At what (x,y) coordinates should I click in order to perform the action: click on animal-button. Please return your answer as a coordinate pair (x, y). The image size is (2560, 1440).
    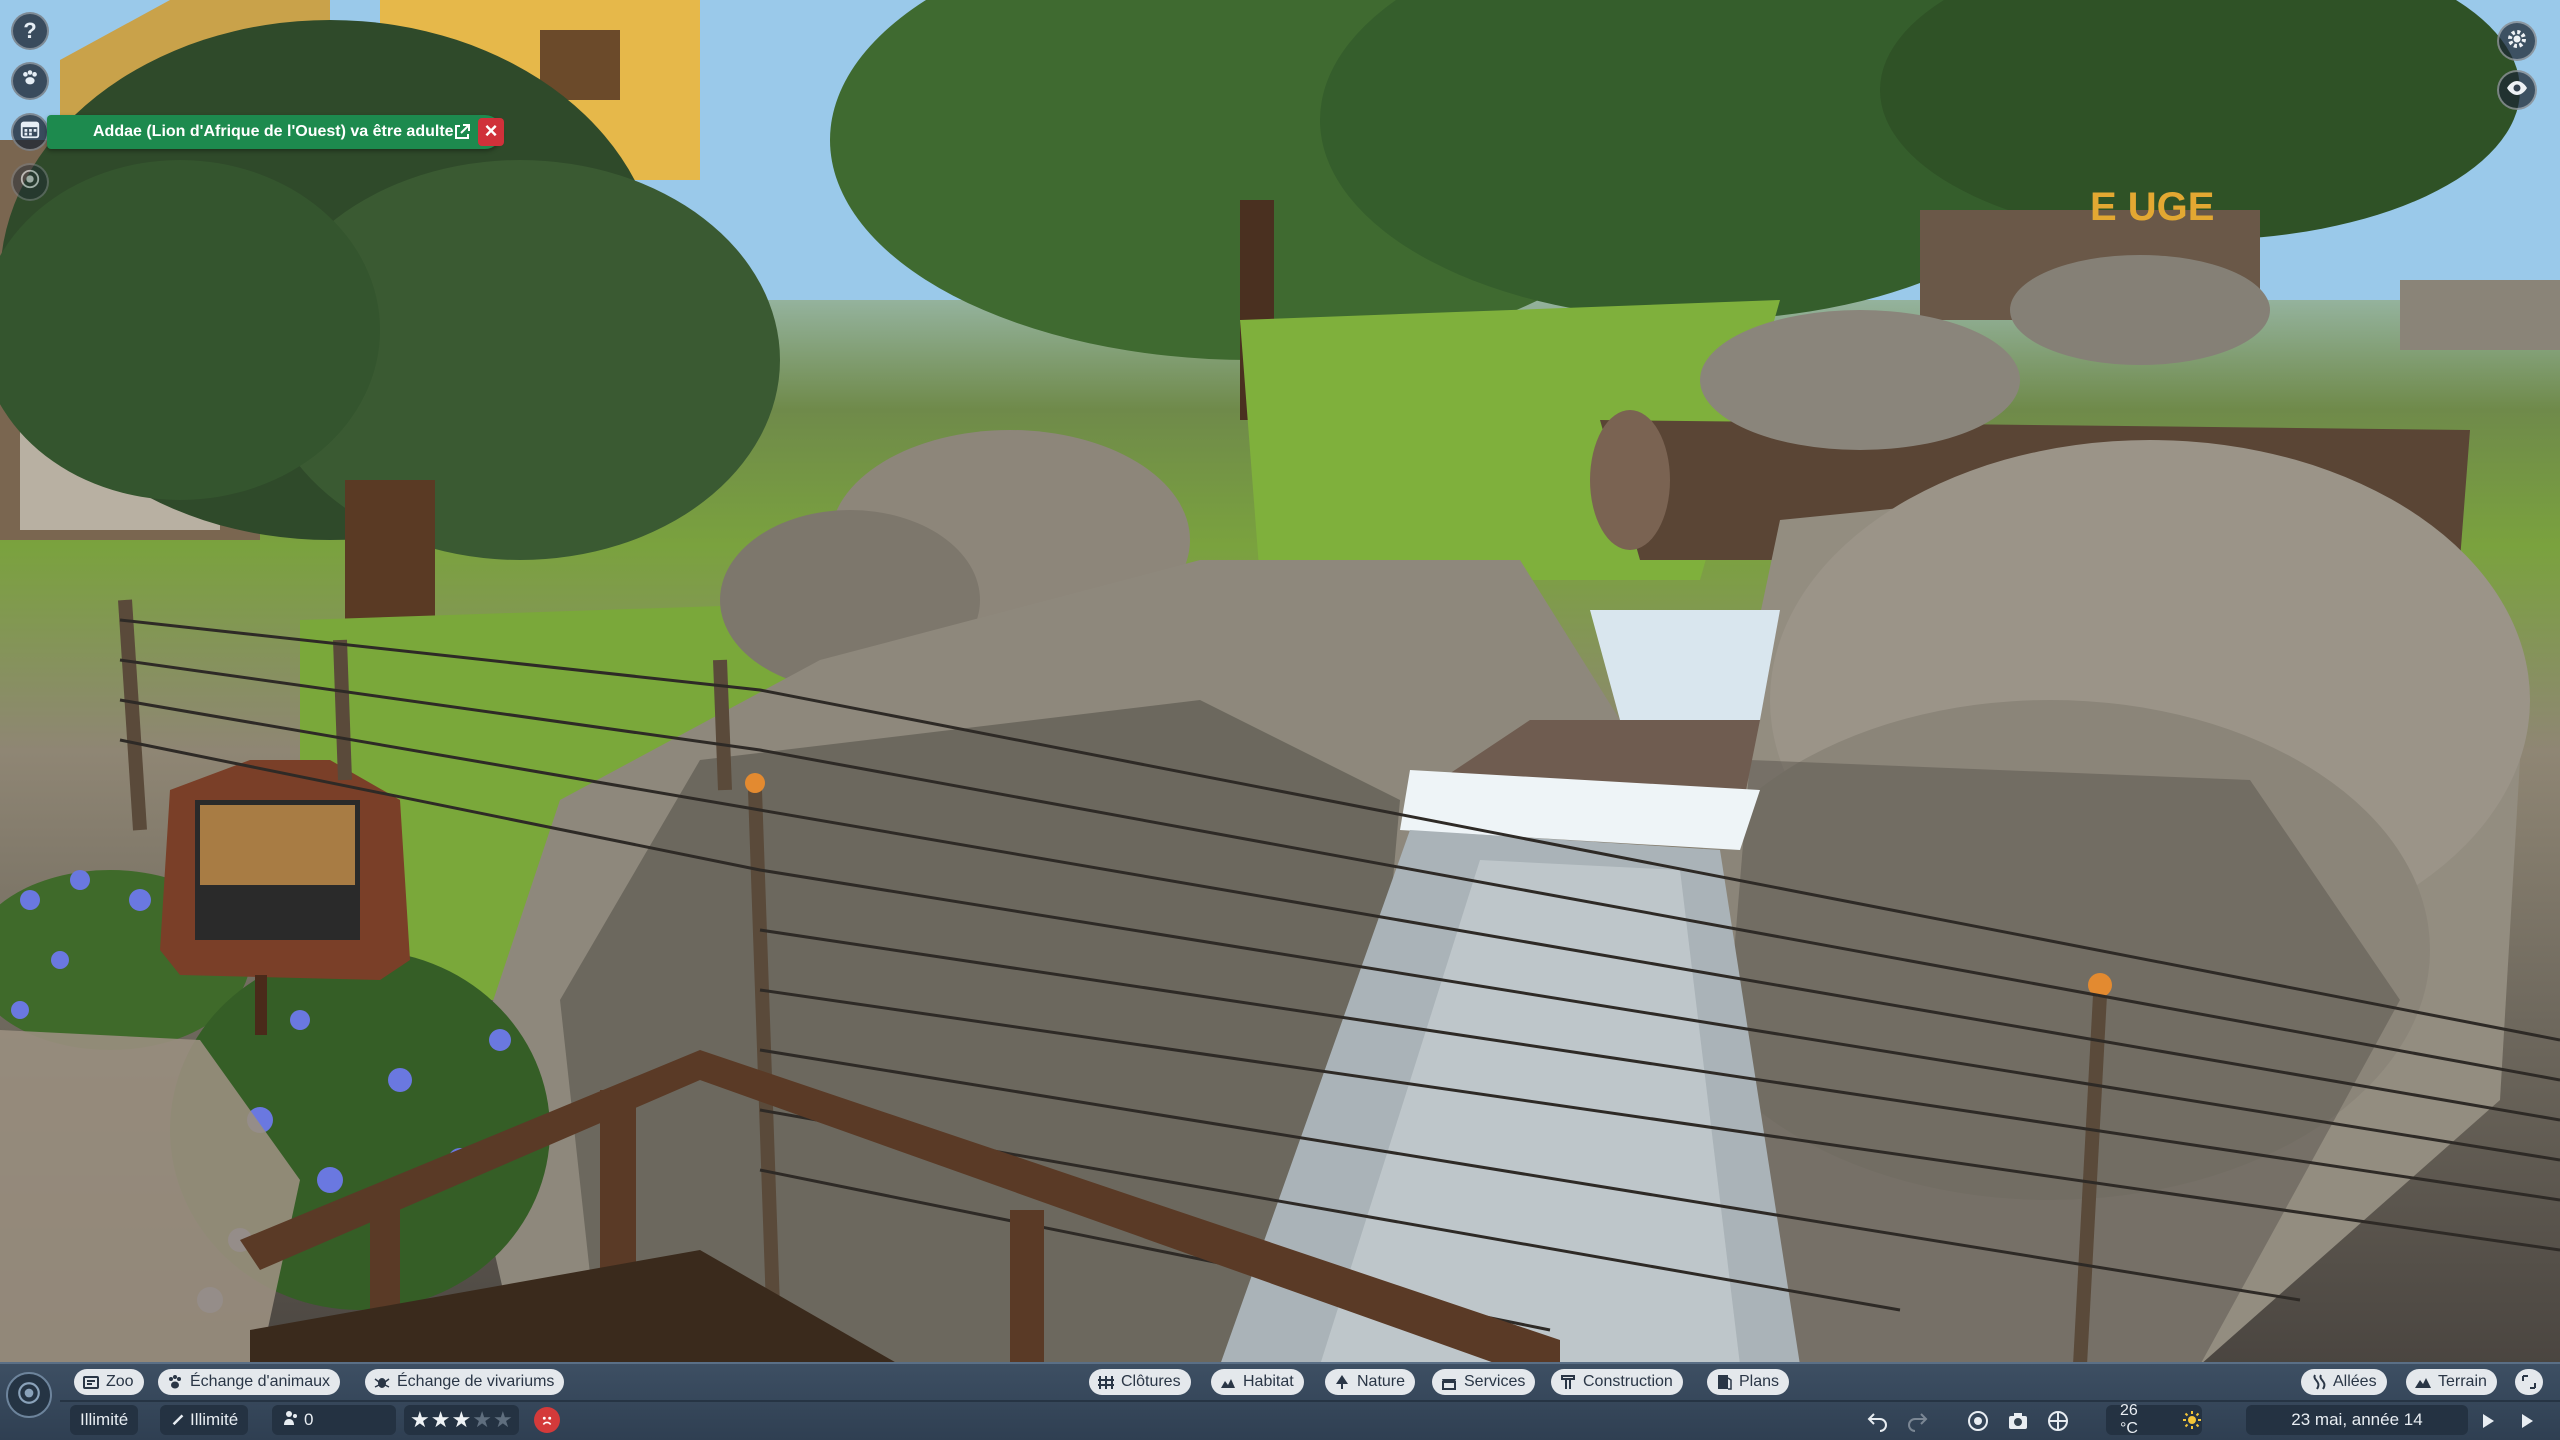
    Looking at the image, I should click on (30, 81).